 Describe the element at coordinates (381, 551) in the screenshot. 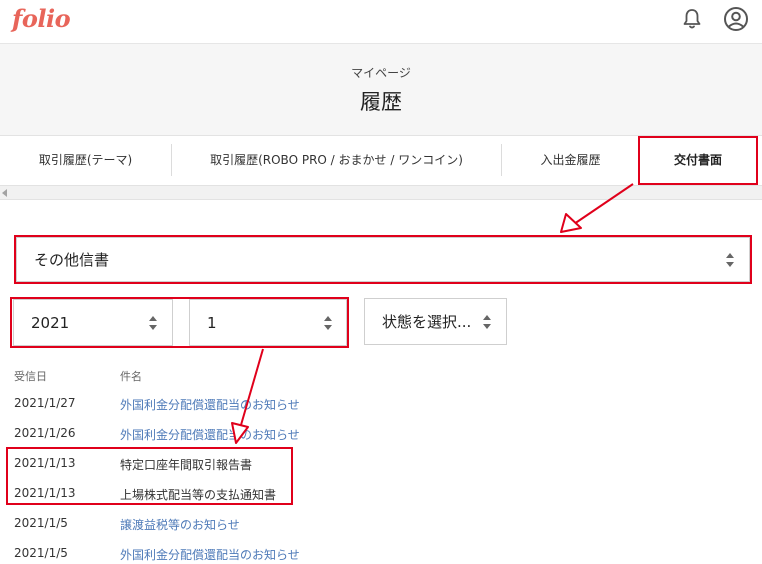

I see `table-row: 2021/1/5 外国利金分配償還配当のお知らせ` at that location.